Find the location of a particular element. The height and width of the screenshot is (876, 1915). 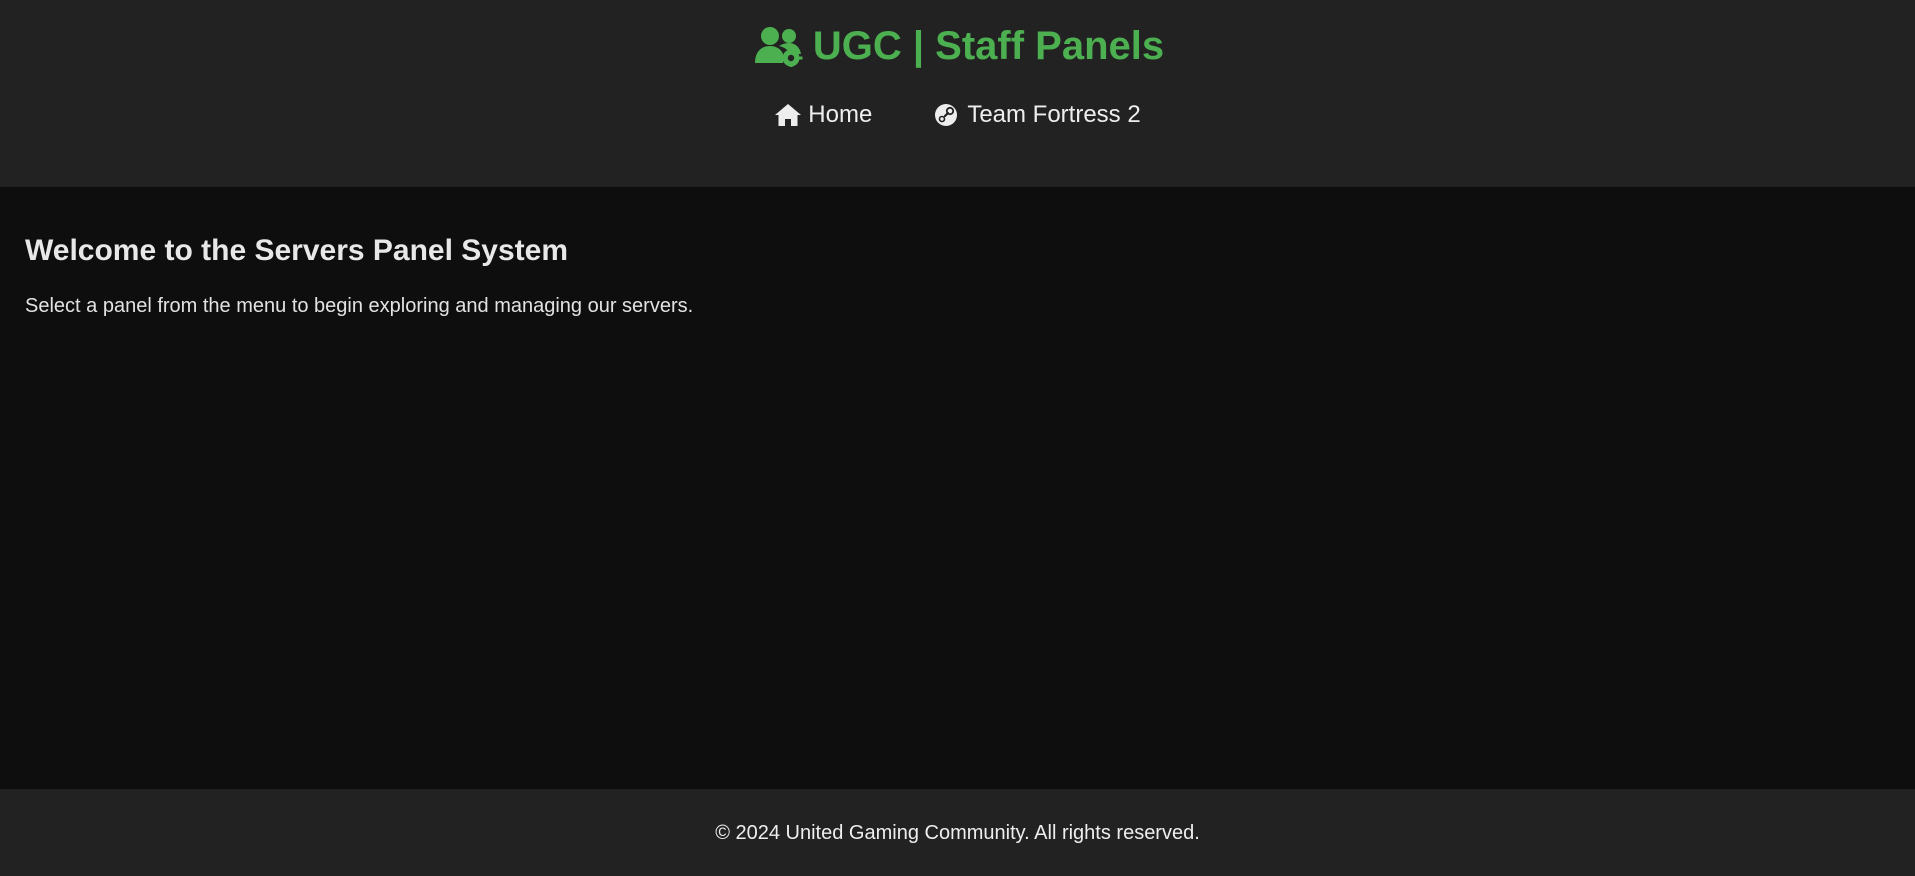

nav-label-team-fortress-2: Team Fortress 2 is located at coordinates (1054, 114).